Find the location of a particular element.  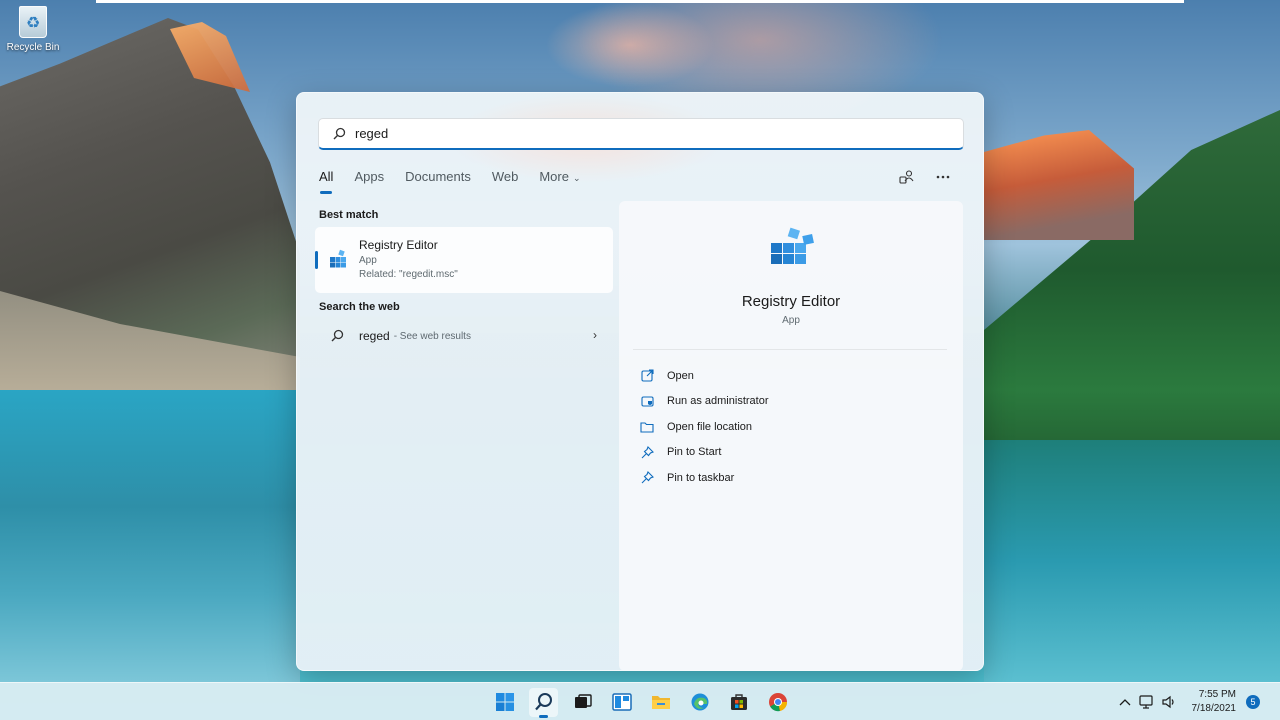

web-query-text: reged is located at coordinates (374, 336).